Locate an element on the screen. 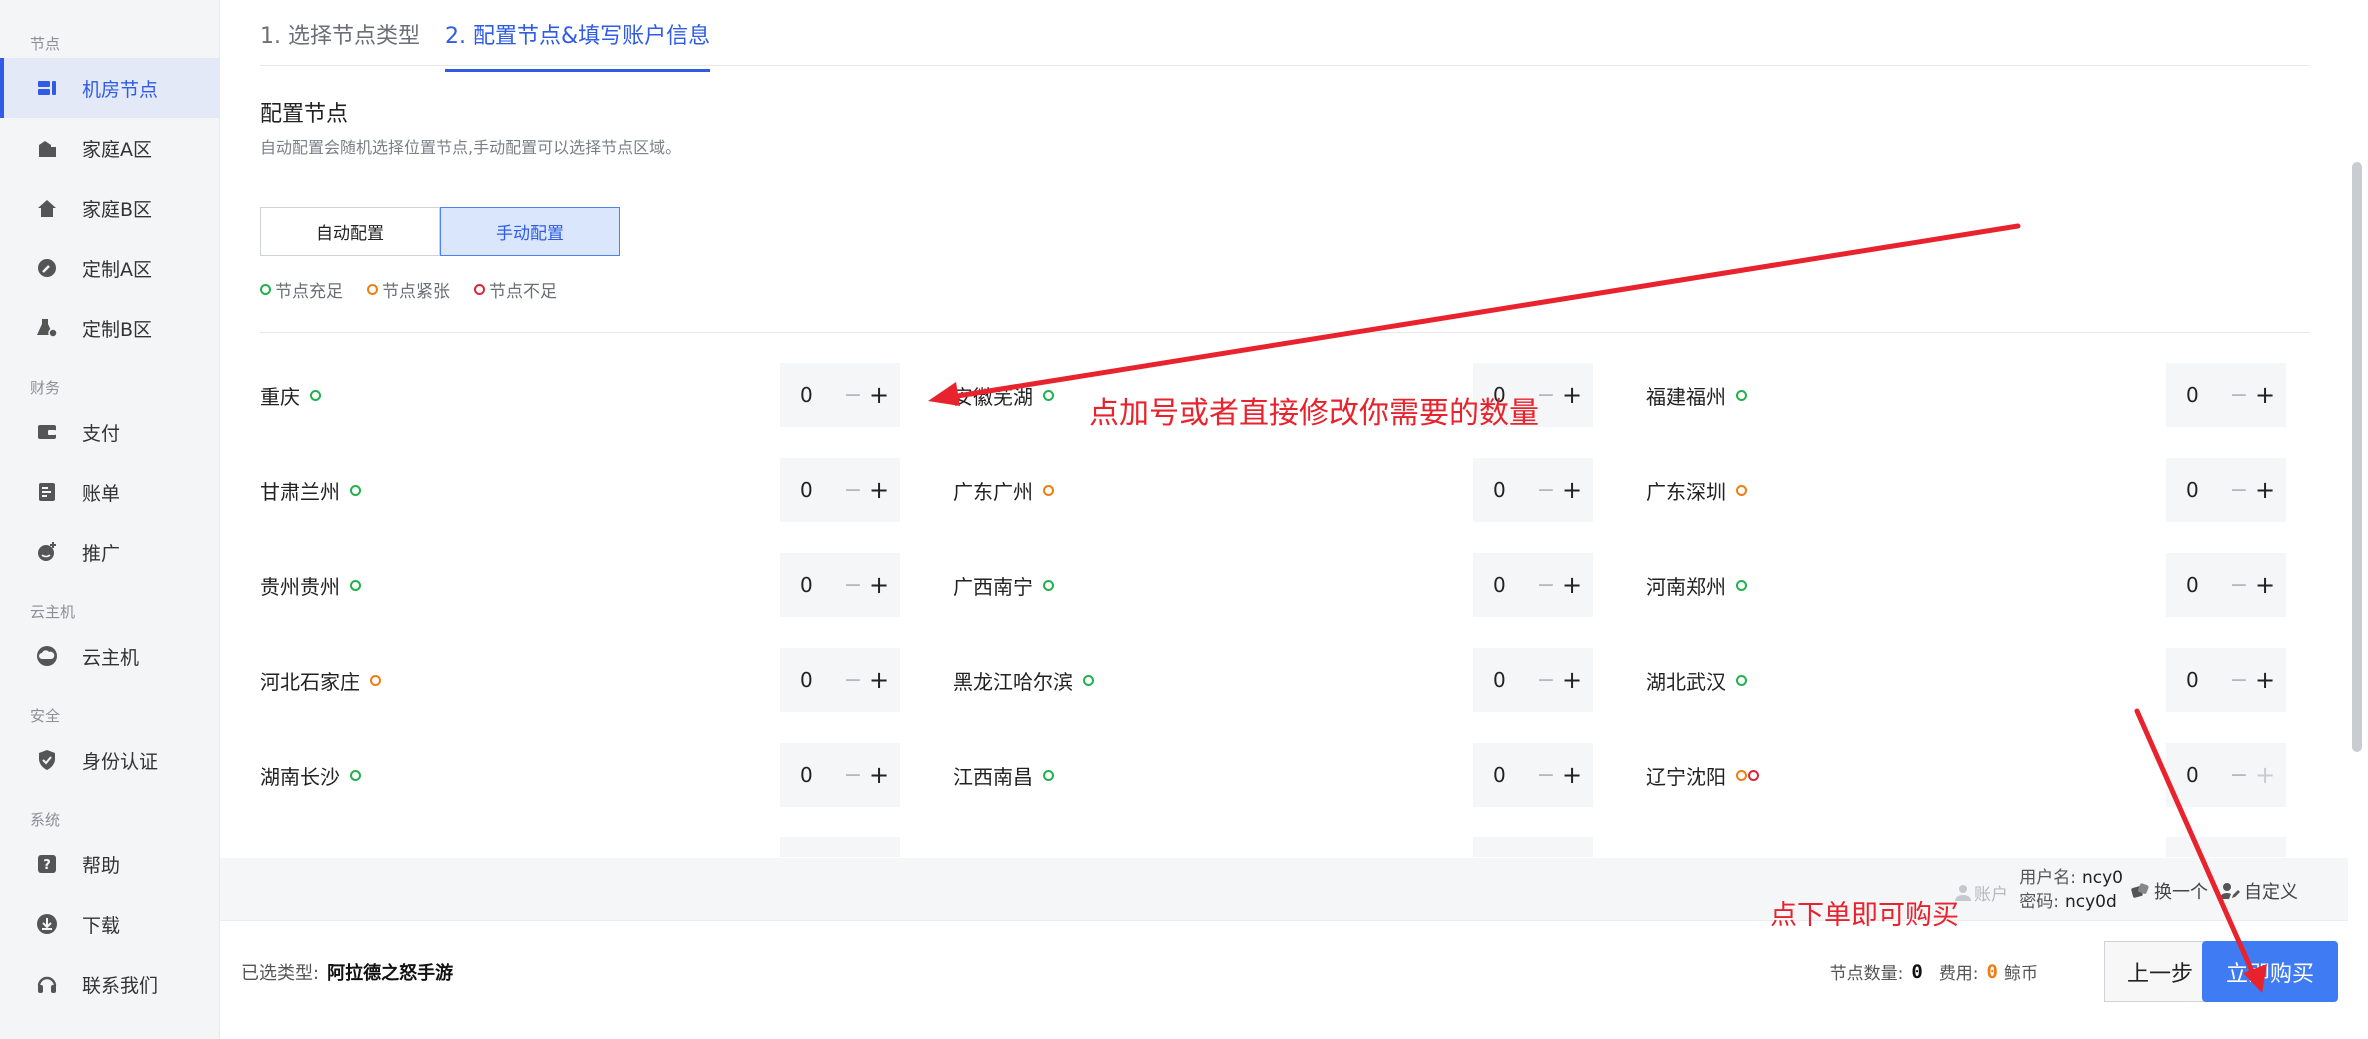 The height and width of the screenshot is (1039, 2368). region-name: 湖北武汉 is located at coordinates (1696, 680).